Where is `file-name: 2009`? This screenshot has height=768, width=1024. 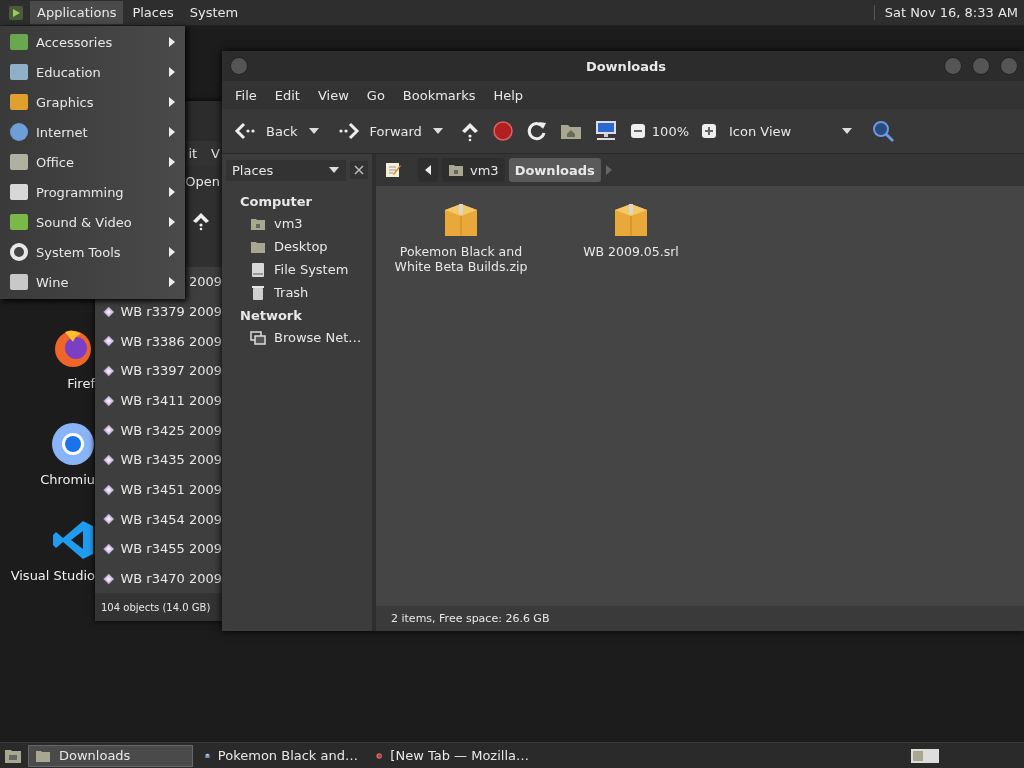 file-name: 2009 is located at coordinates (205, 282).